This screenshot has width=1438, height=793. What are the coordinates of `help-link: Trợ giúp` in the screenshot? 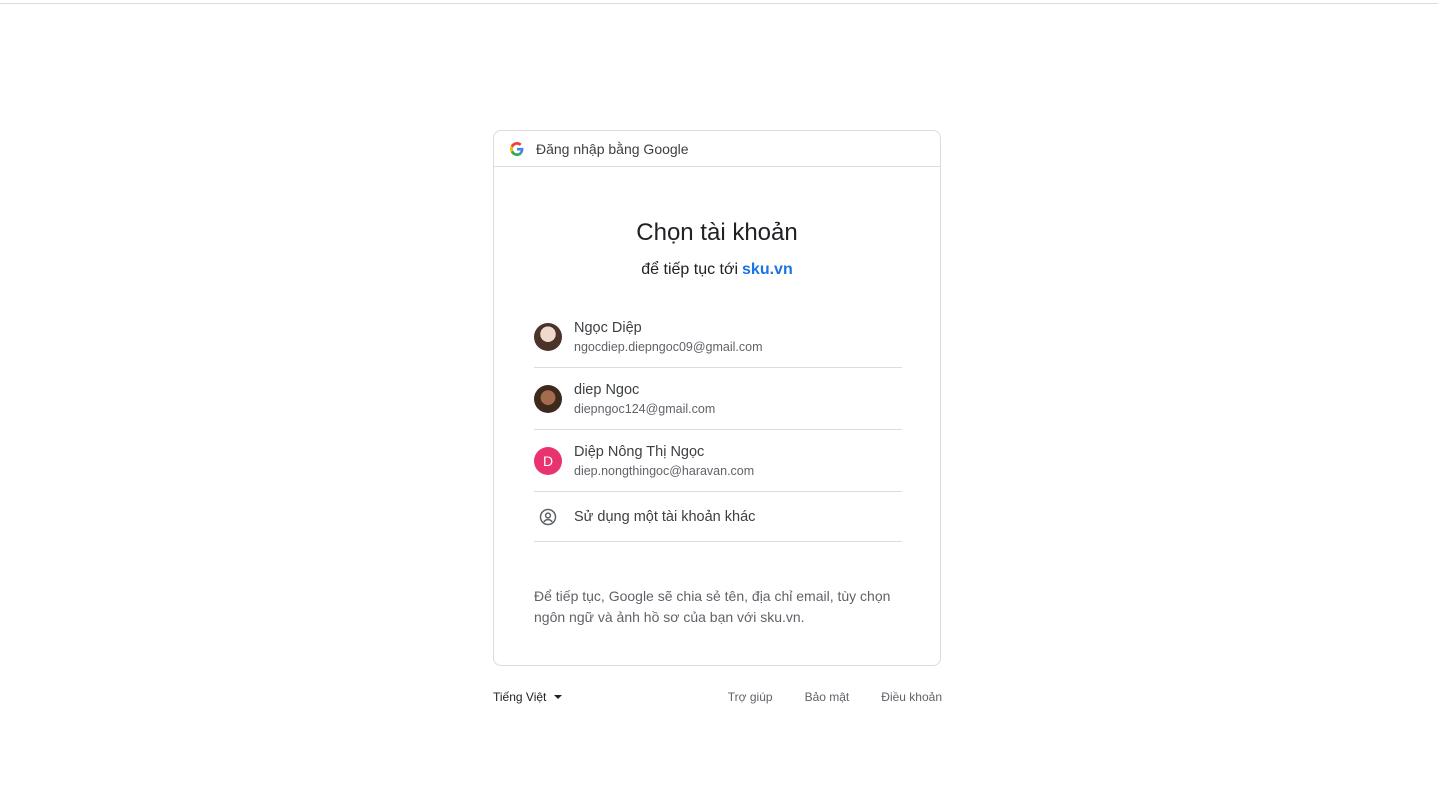 It's located at (750, 697).